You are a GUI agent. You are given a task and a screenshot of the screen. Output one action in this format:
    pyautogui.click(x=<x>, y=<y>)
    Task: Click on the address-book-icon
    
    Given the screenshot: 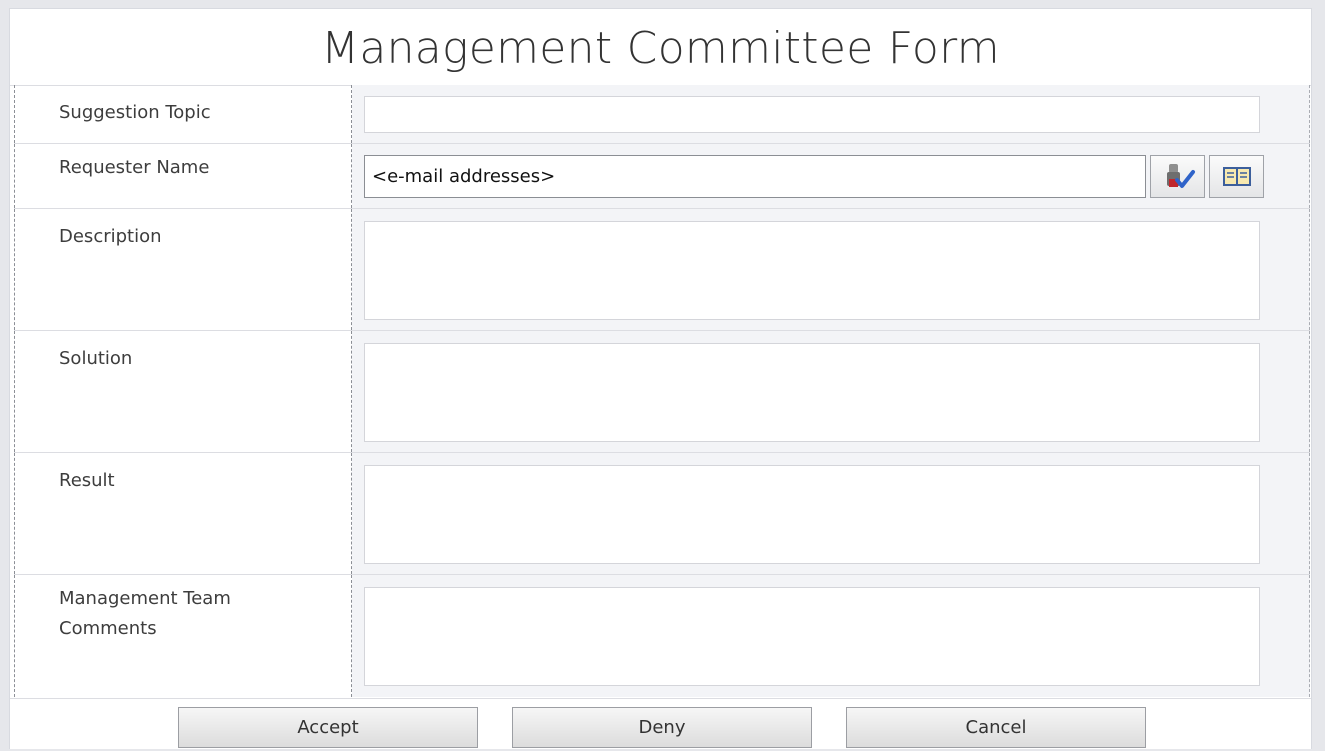 What is the action you would take?
    pyautogui.click(x=1236, y=176)
    